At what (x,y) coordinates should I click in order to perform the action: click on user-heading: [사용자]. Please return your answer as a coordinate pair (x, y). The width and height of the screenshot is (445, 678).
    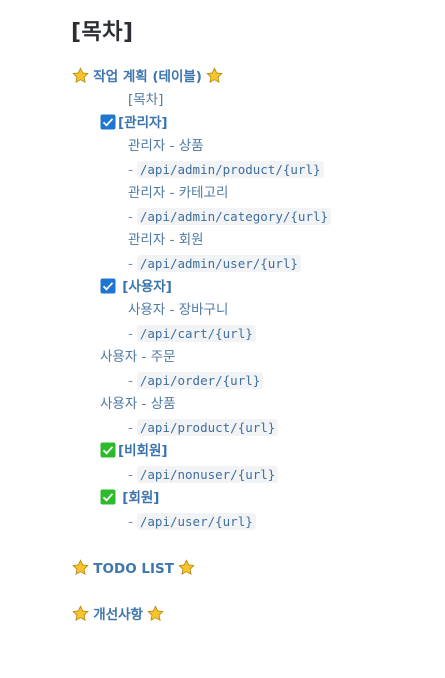
    Looking at the image, I should click on (136, 287).